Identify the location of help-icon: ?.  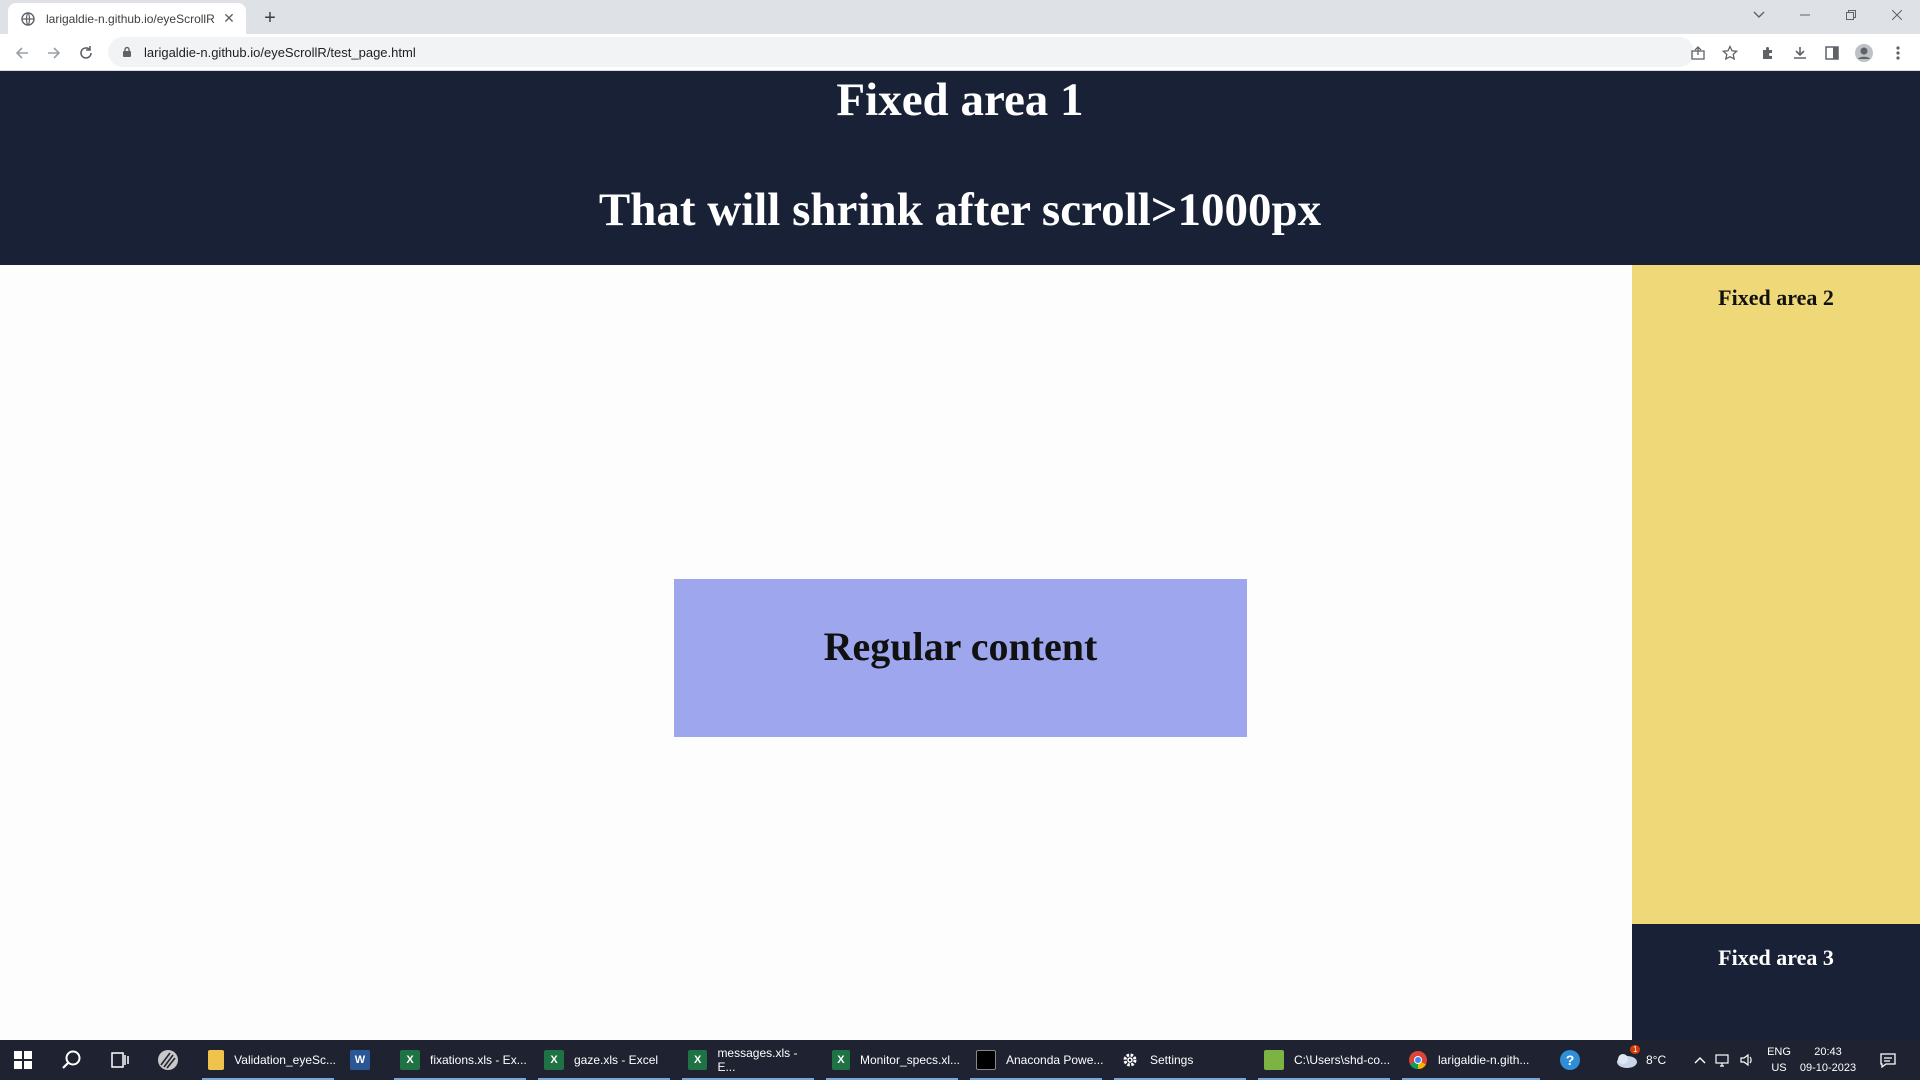
(1570, 1060).